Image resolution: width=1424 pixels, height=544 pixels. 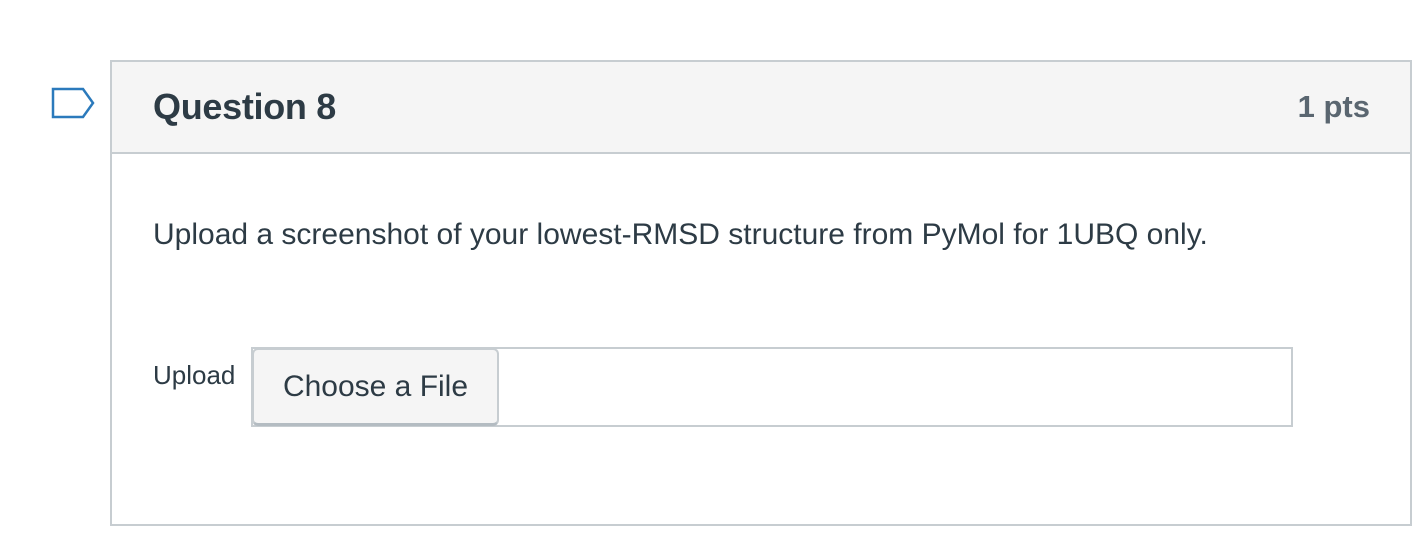 I want to click on flag-question-icon, so click(x=73, y=104).